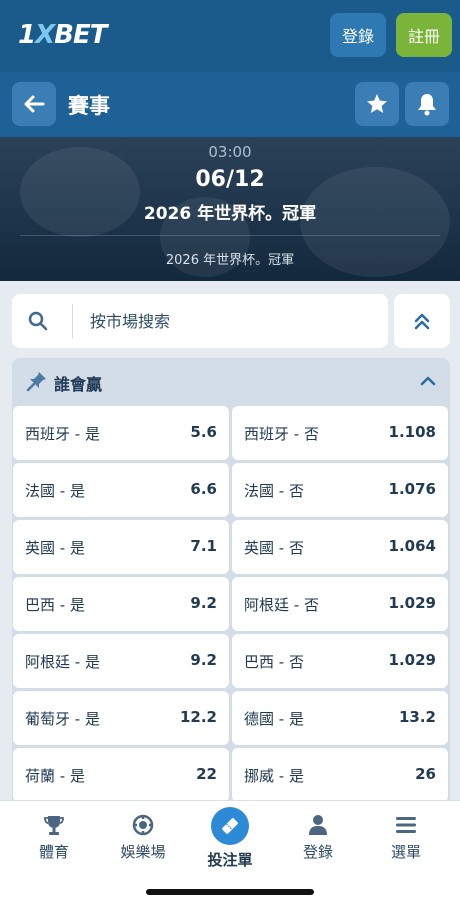  I want to click on odds-value: 7.1, so click(203, 546).